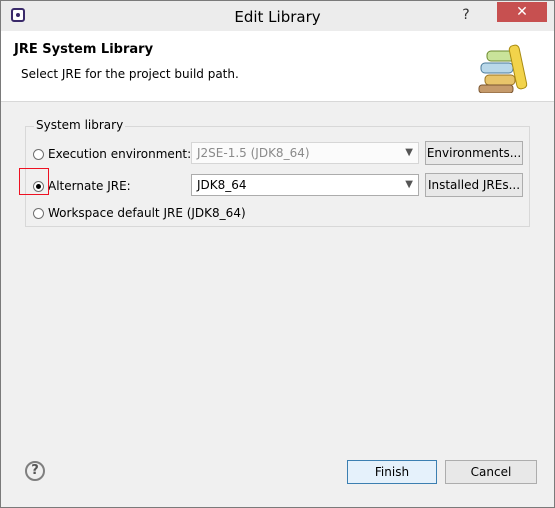  Describe the element at coordinates (89, 186) in the screenshot. I see `alternate-jre-label: Alternate JRE:` at that location.